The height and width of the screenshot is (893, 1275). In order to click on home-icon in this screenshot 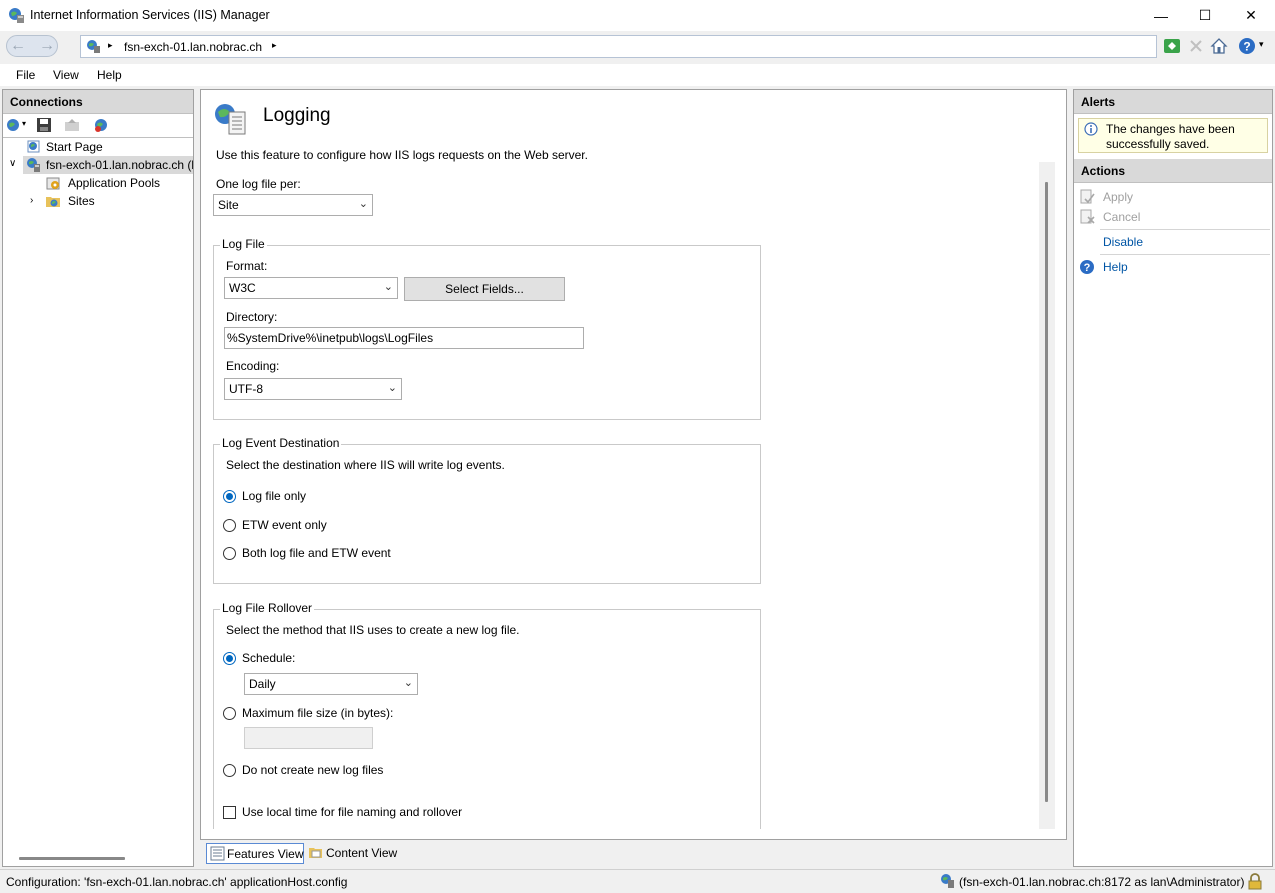, I will do `click(1219, 46)`.